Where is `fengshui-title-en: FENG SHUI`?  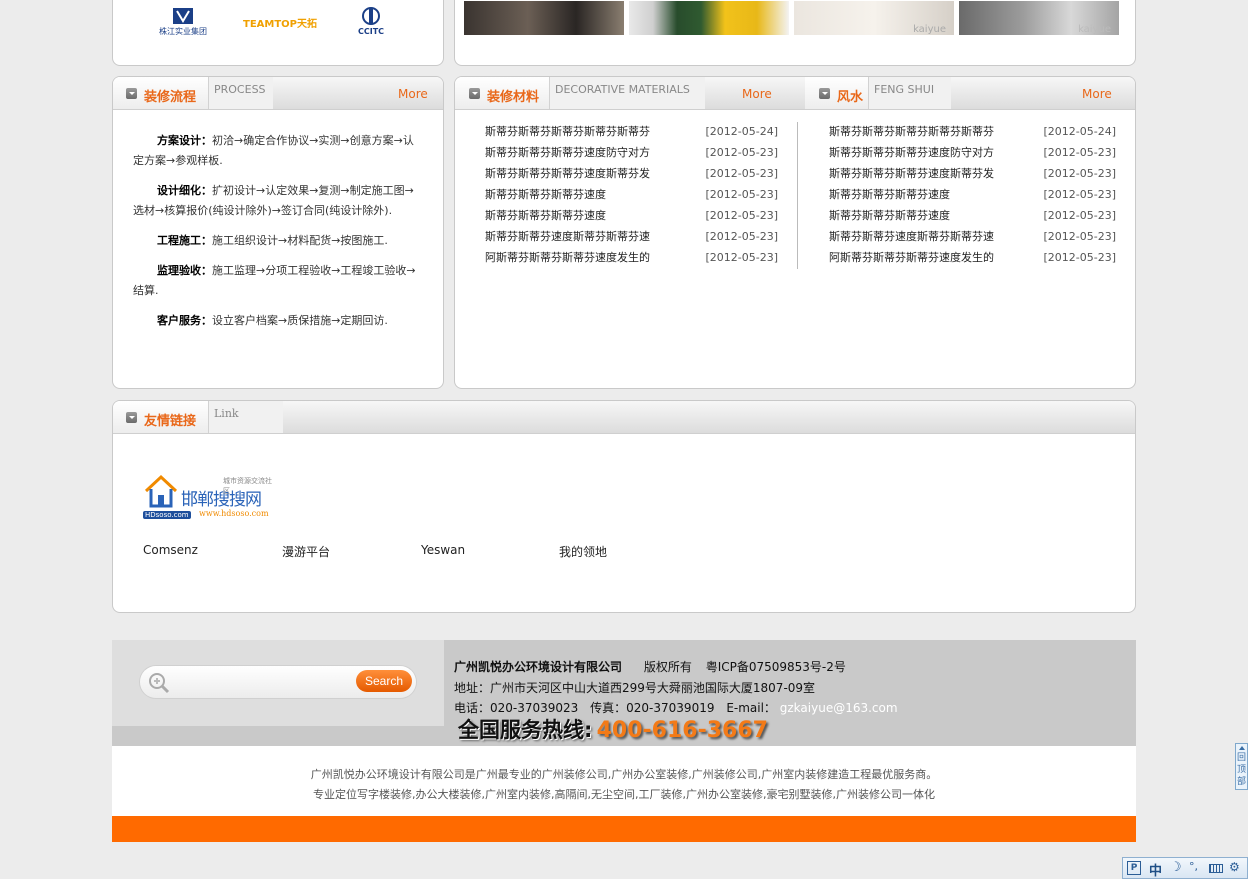 fengshui-title-en: FENG SHUI is located at coordinates (909, 93).